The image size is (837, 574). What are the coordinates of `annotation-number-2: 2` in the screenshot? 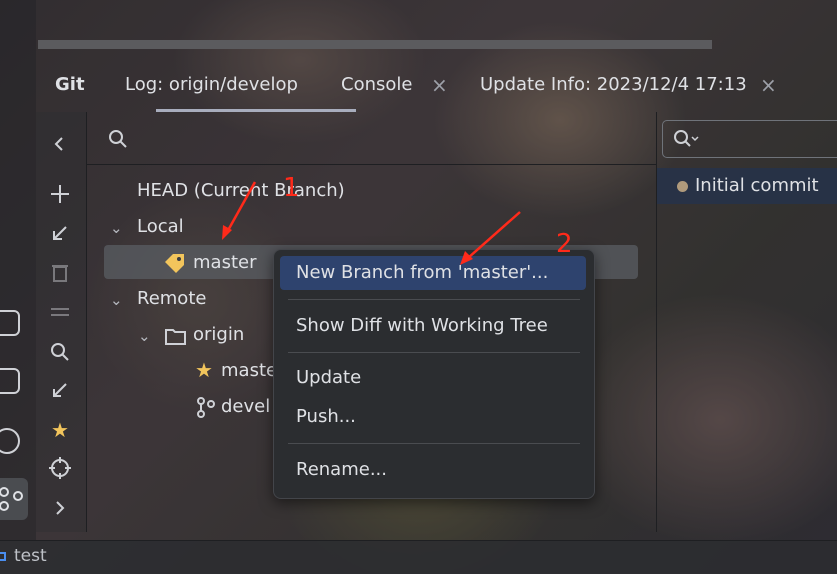 It's located at (564, 244).